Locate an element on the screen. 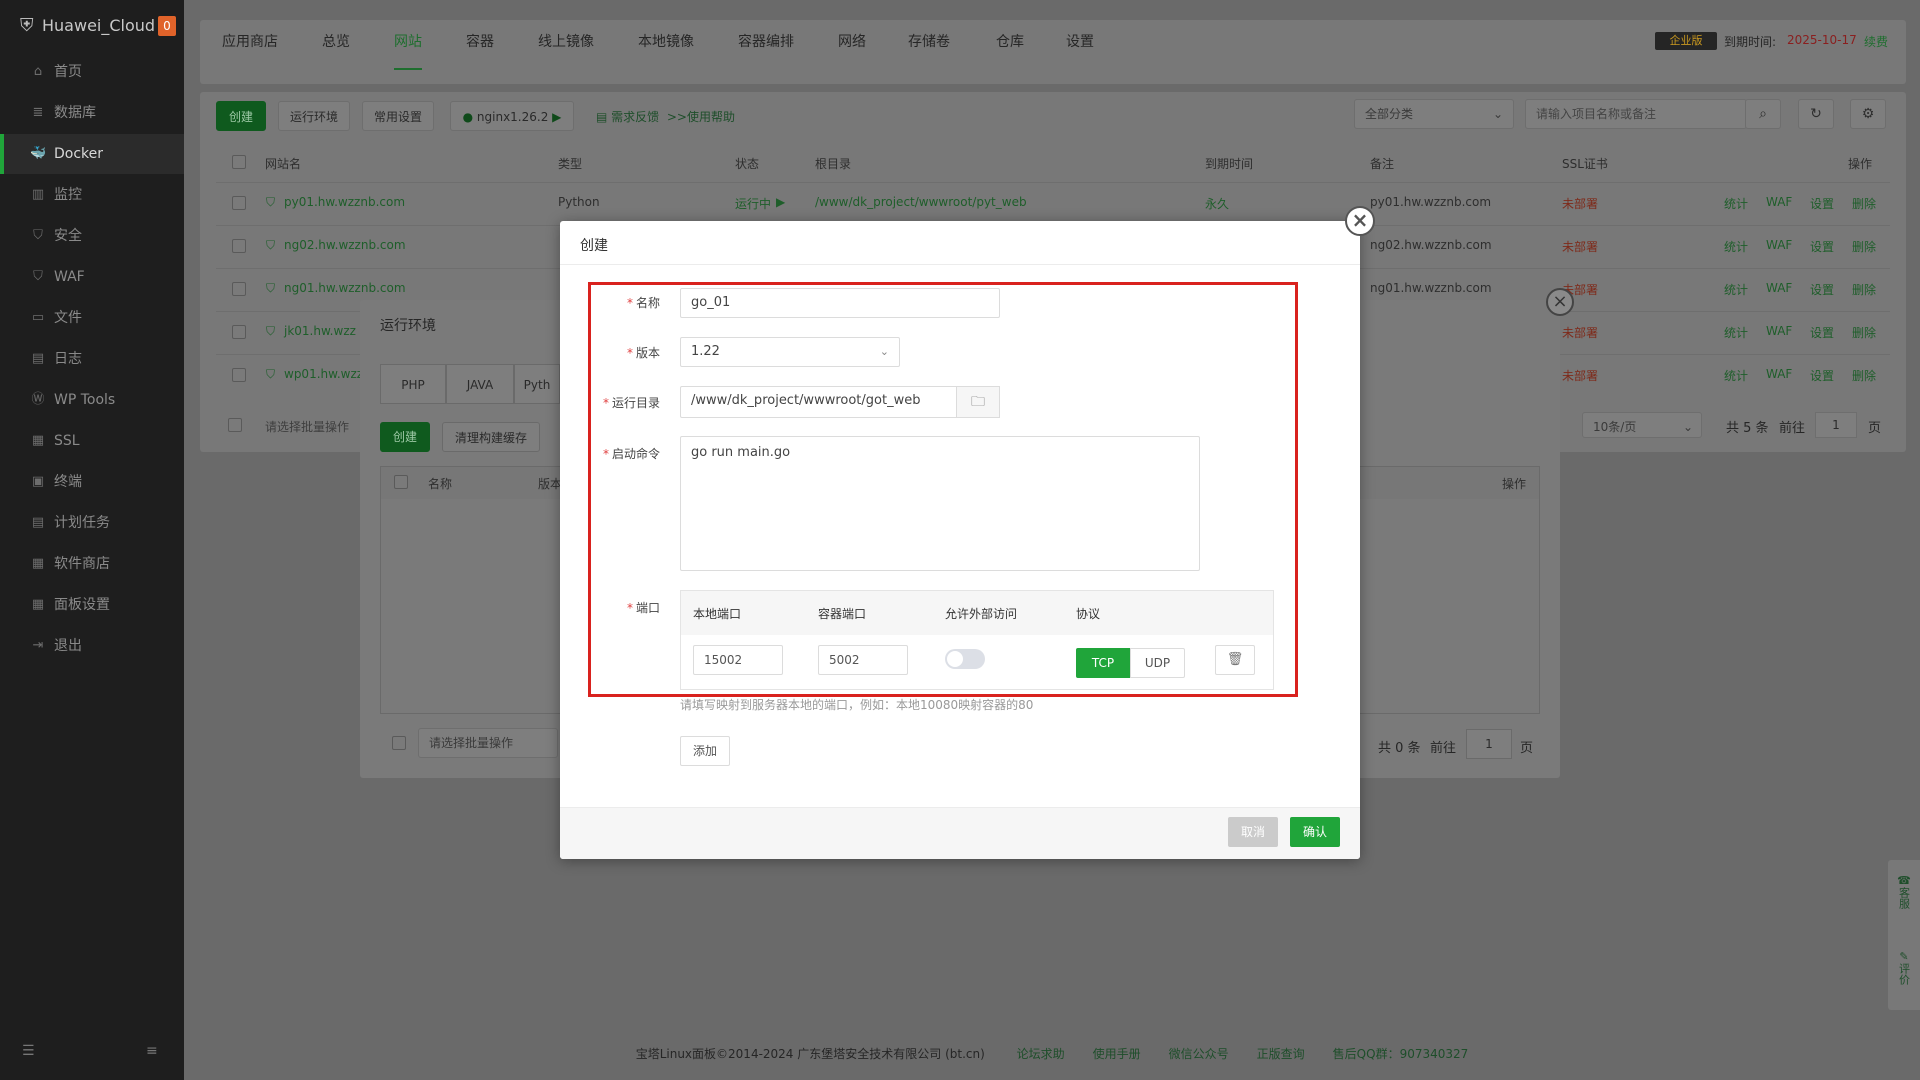 The width and height of the screenshot is (1920, 1080). top-tab: 容器编排 is located at coordinates (766, 52).